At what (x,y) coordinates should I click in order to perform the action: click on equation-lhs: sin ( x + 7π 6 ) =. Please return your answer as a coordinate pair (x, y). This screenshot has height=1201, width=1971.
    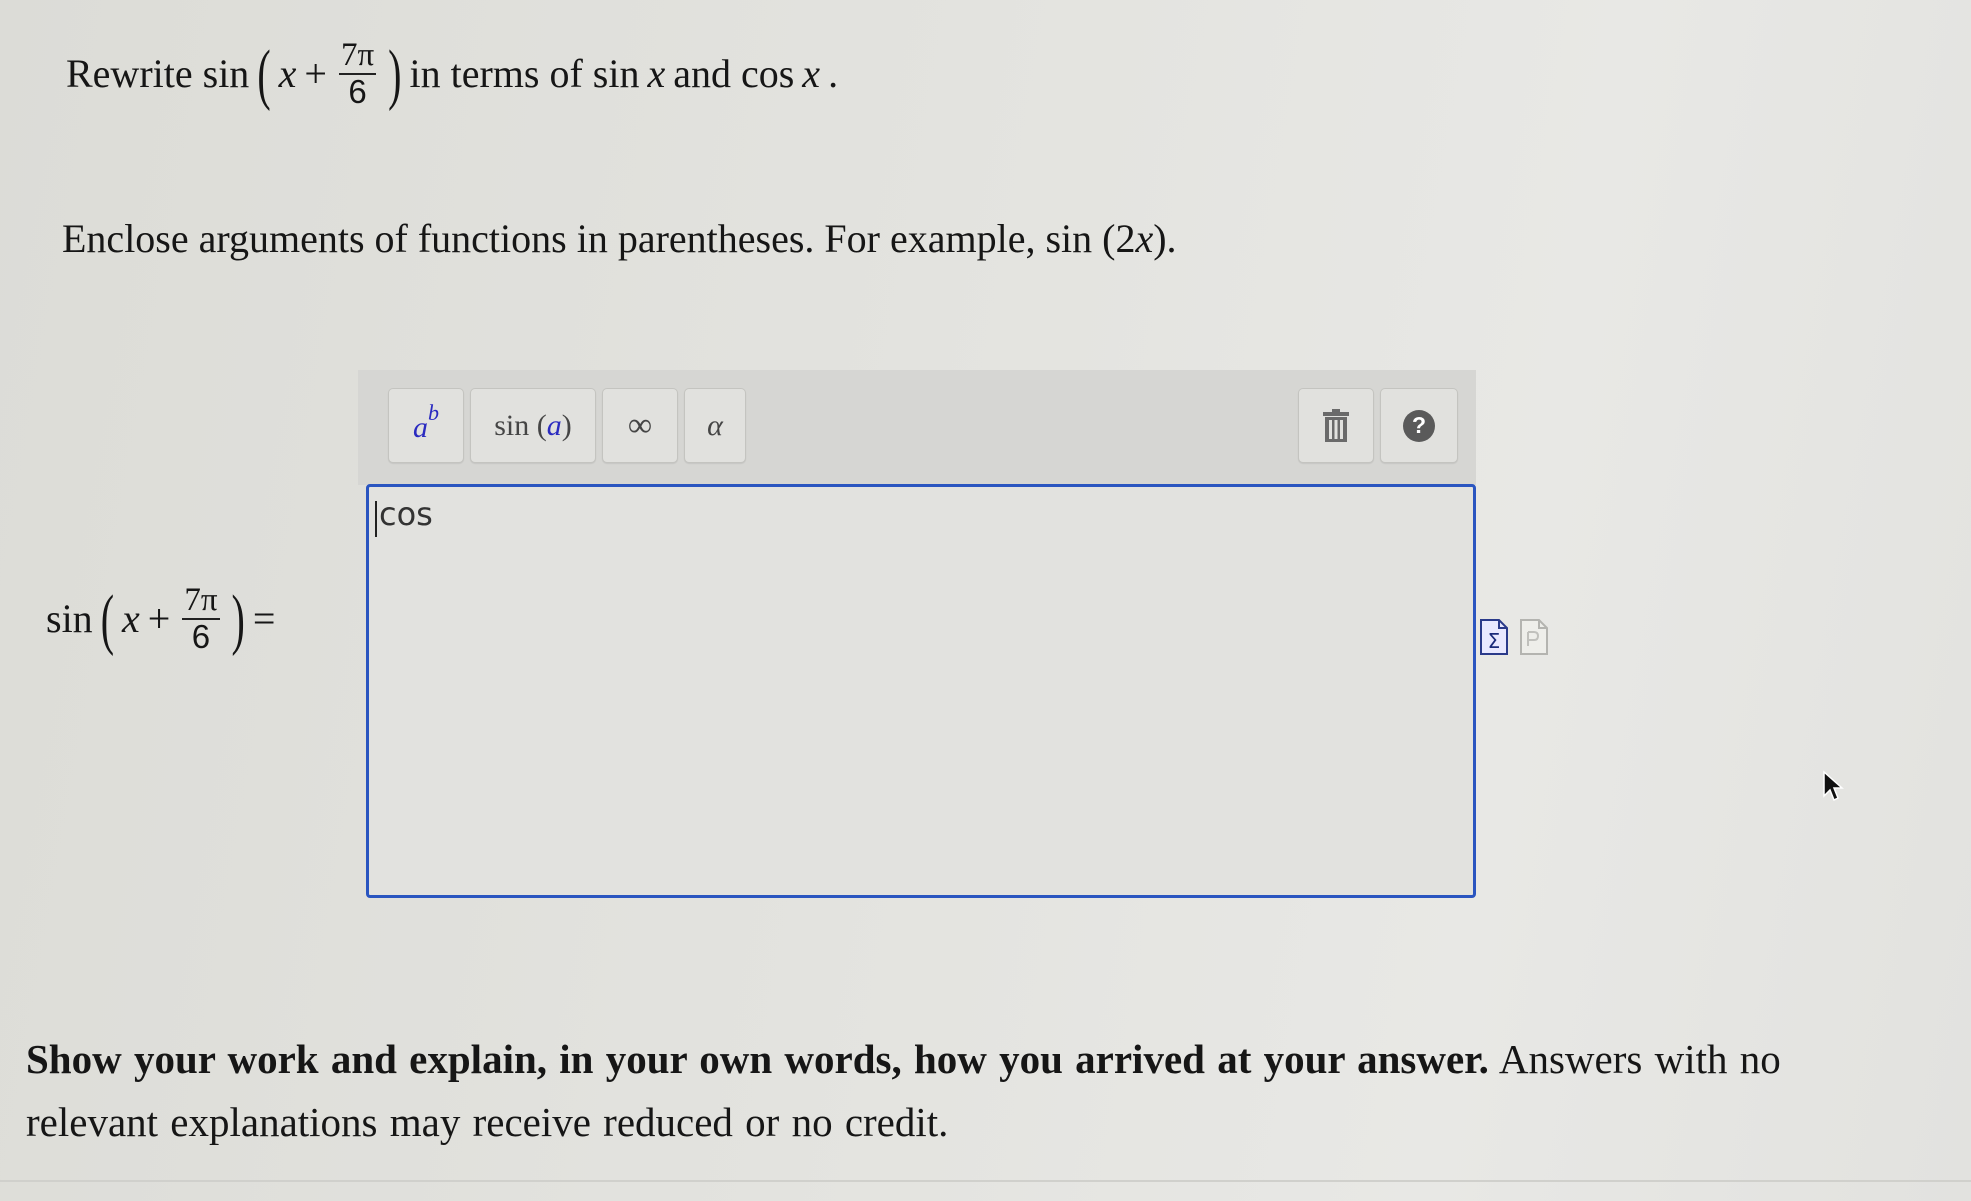
    Looking at the image, I should click on (161, 618).